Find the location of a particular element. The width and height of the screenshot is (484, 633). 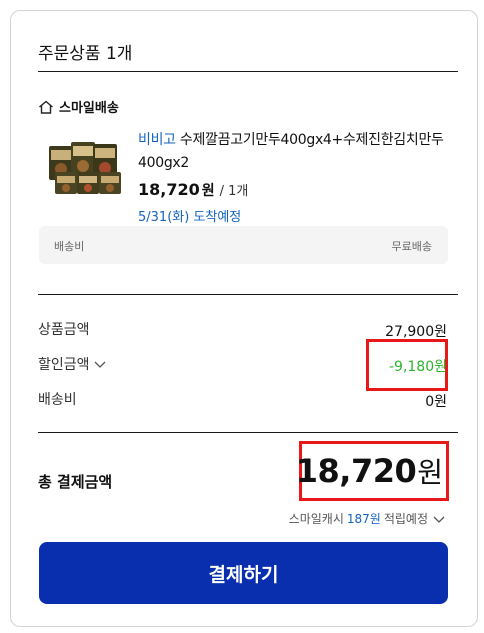

smile-cash-suffix: 적립예정 is located at coordinates (405, 519).